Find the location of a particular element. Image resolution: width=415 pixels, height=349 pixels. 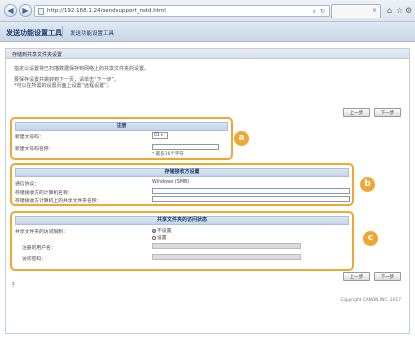

number-select: 01 ▾ is located at coordinates (160, 135).